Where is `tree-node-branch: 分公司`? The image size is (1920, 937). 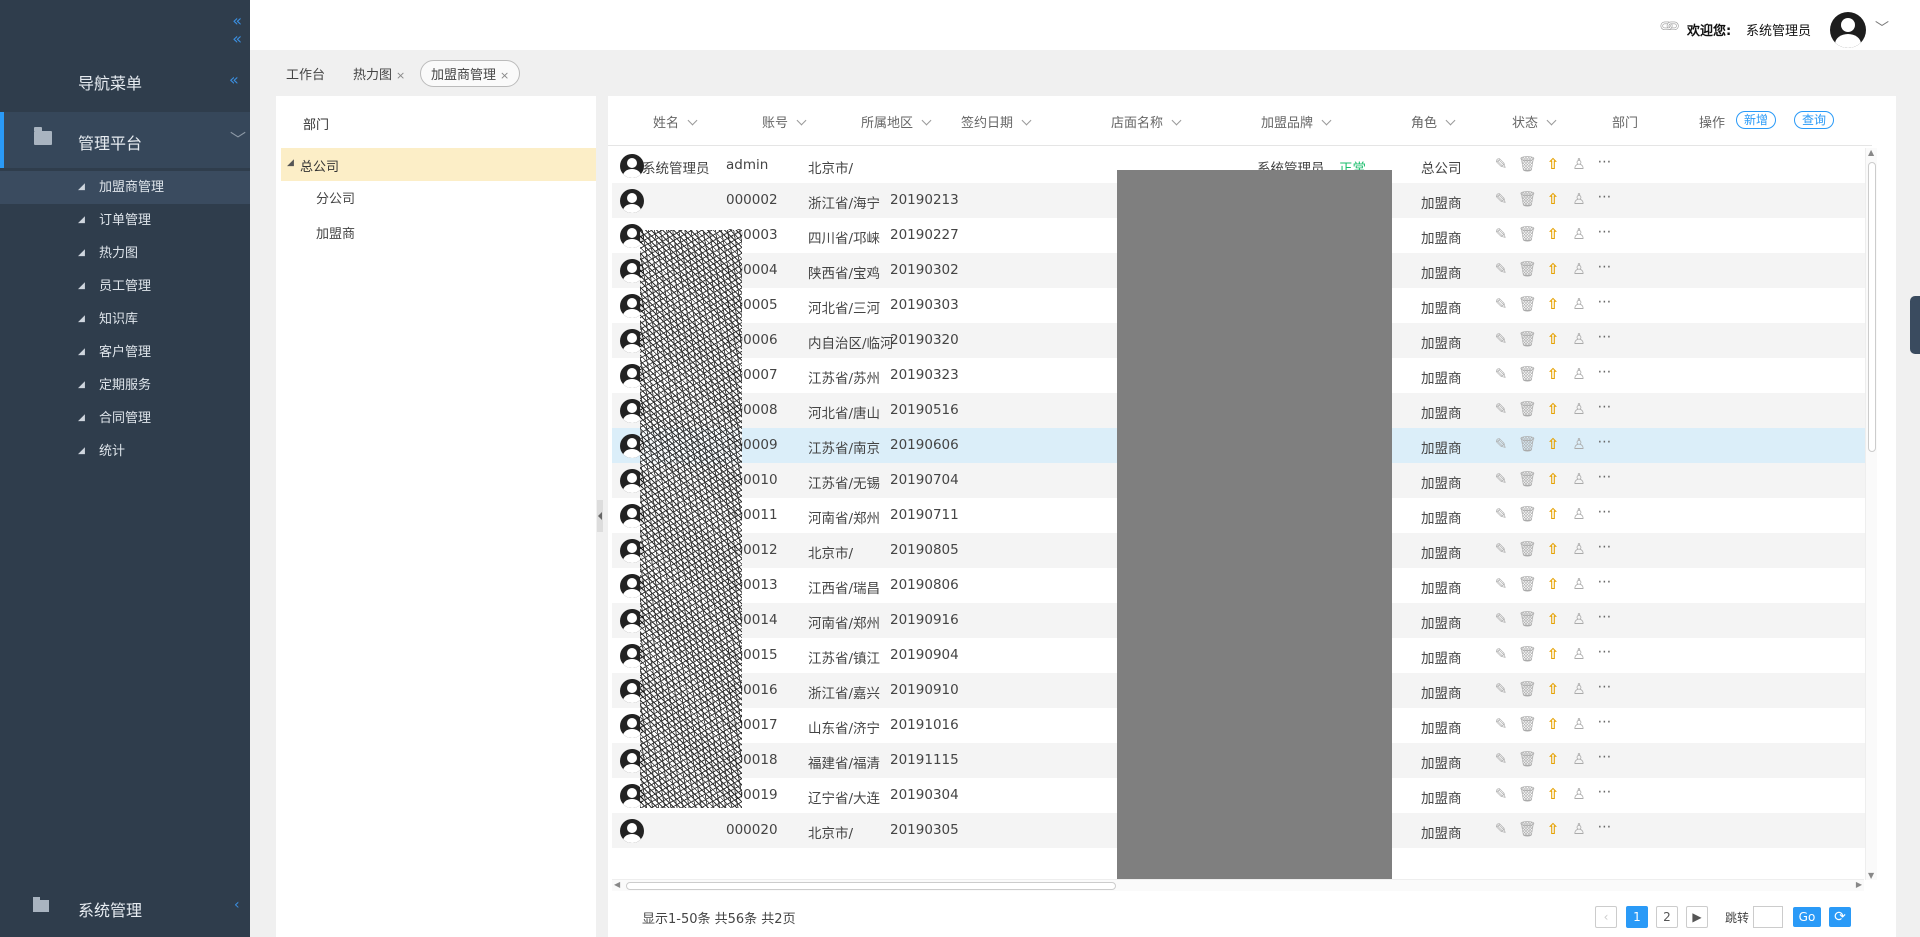 tree-node-branch: 分公司 is located at coordinates (335, 197).